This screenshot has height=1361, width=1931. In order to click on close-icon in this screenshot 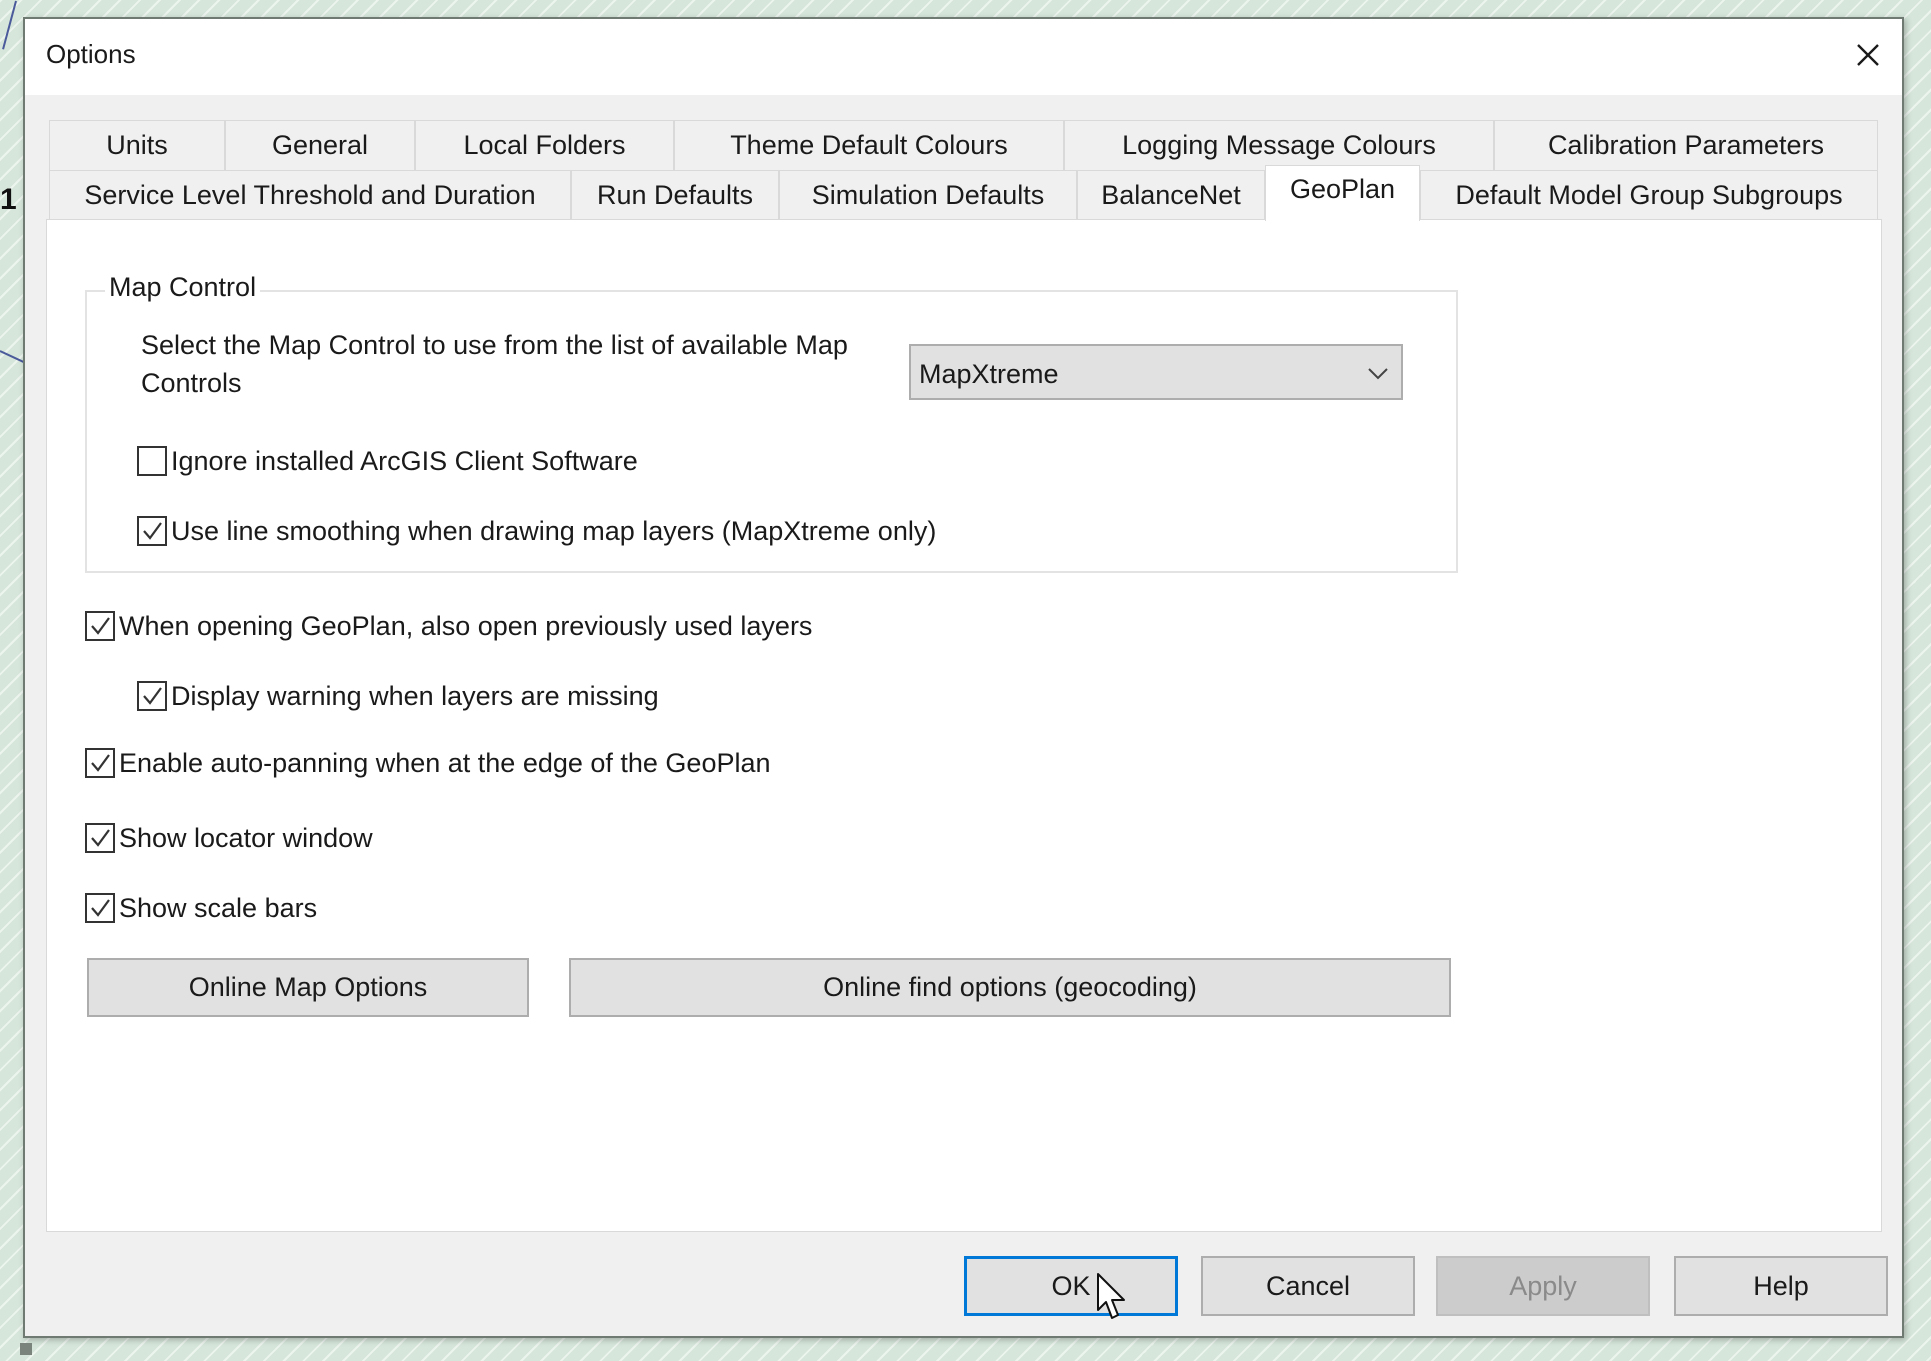, I will do `click(1868, 55)`.